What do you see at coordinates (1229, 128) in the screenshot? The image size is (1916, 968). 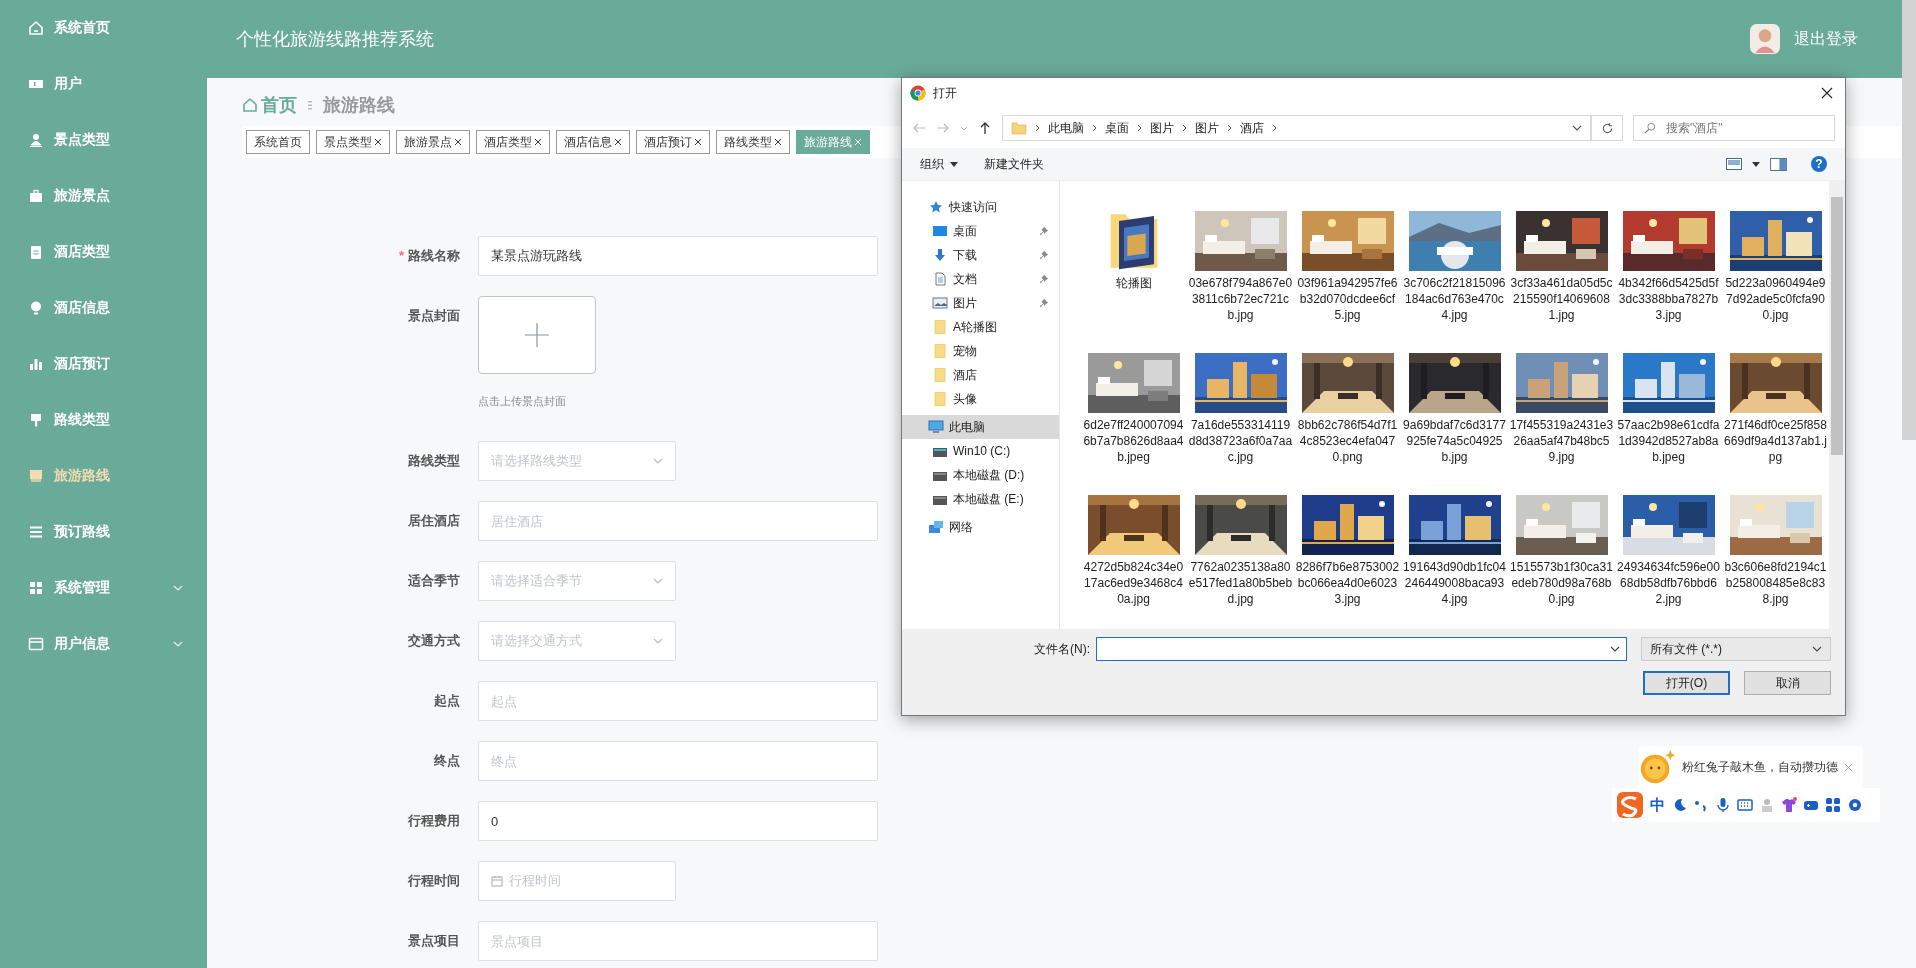 I see `chevron-right-icon` at bounding box center [1229, 128].